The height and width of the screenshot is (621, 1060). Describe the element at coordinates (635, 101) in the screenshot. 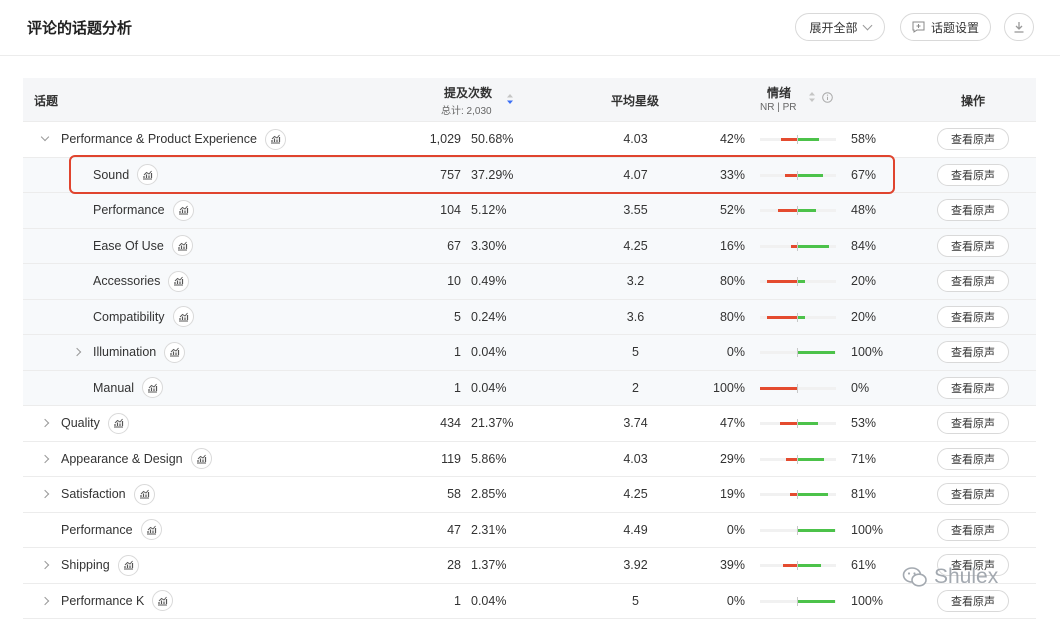

I see `column-avg-rating: 平均星级` at that location.